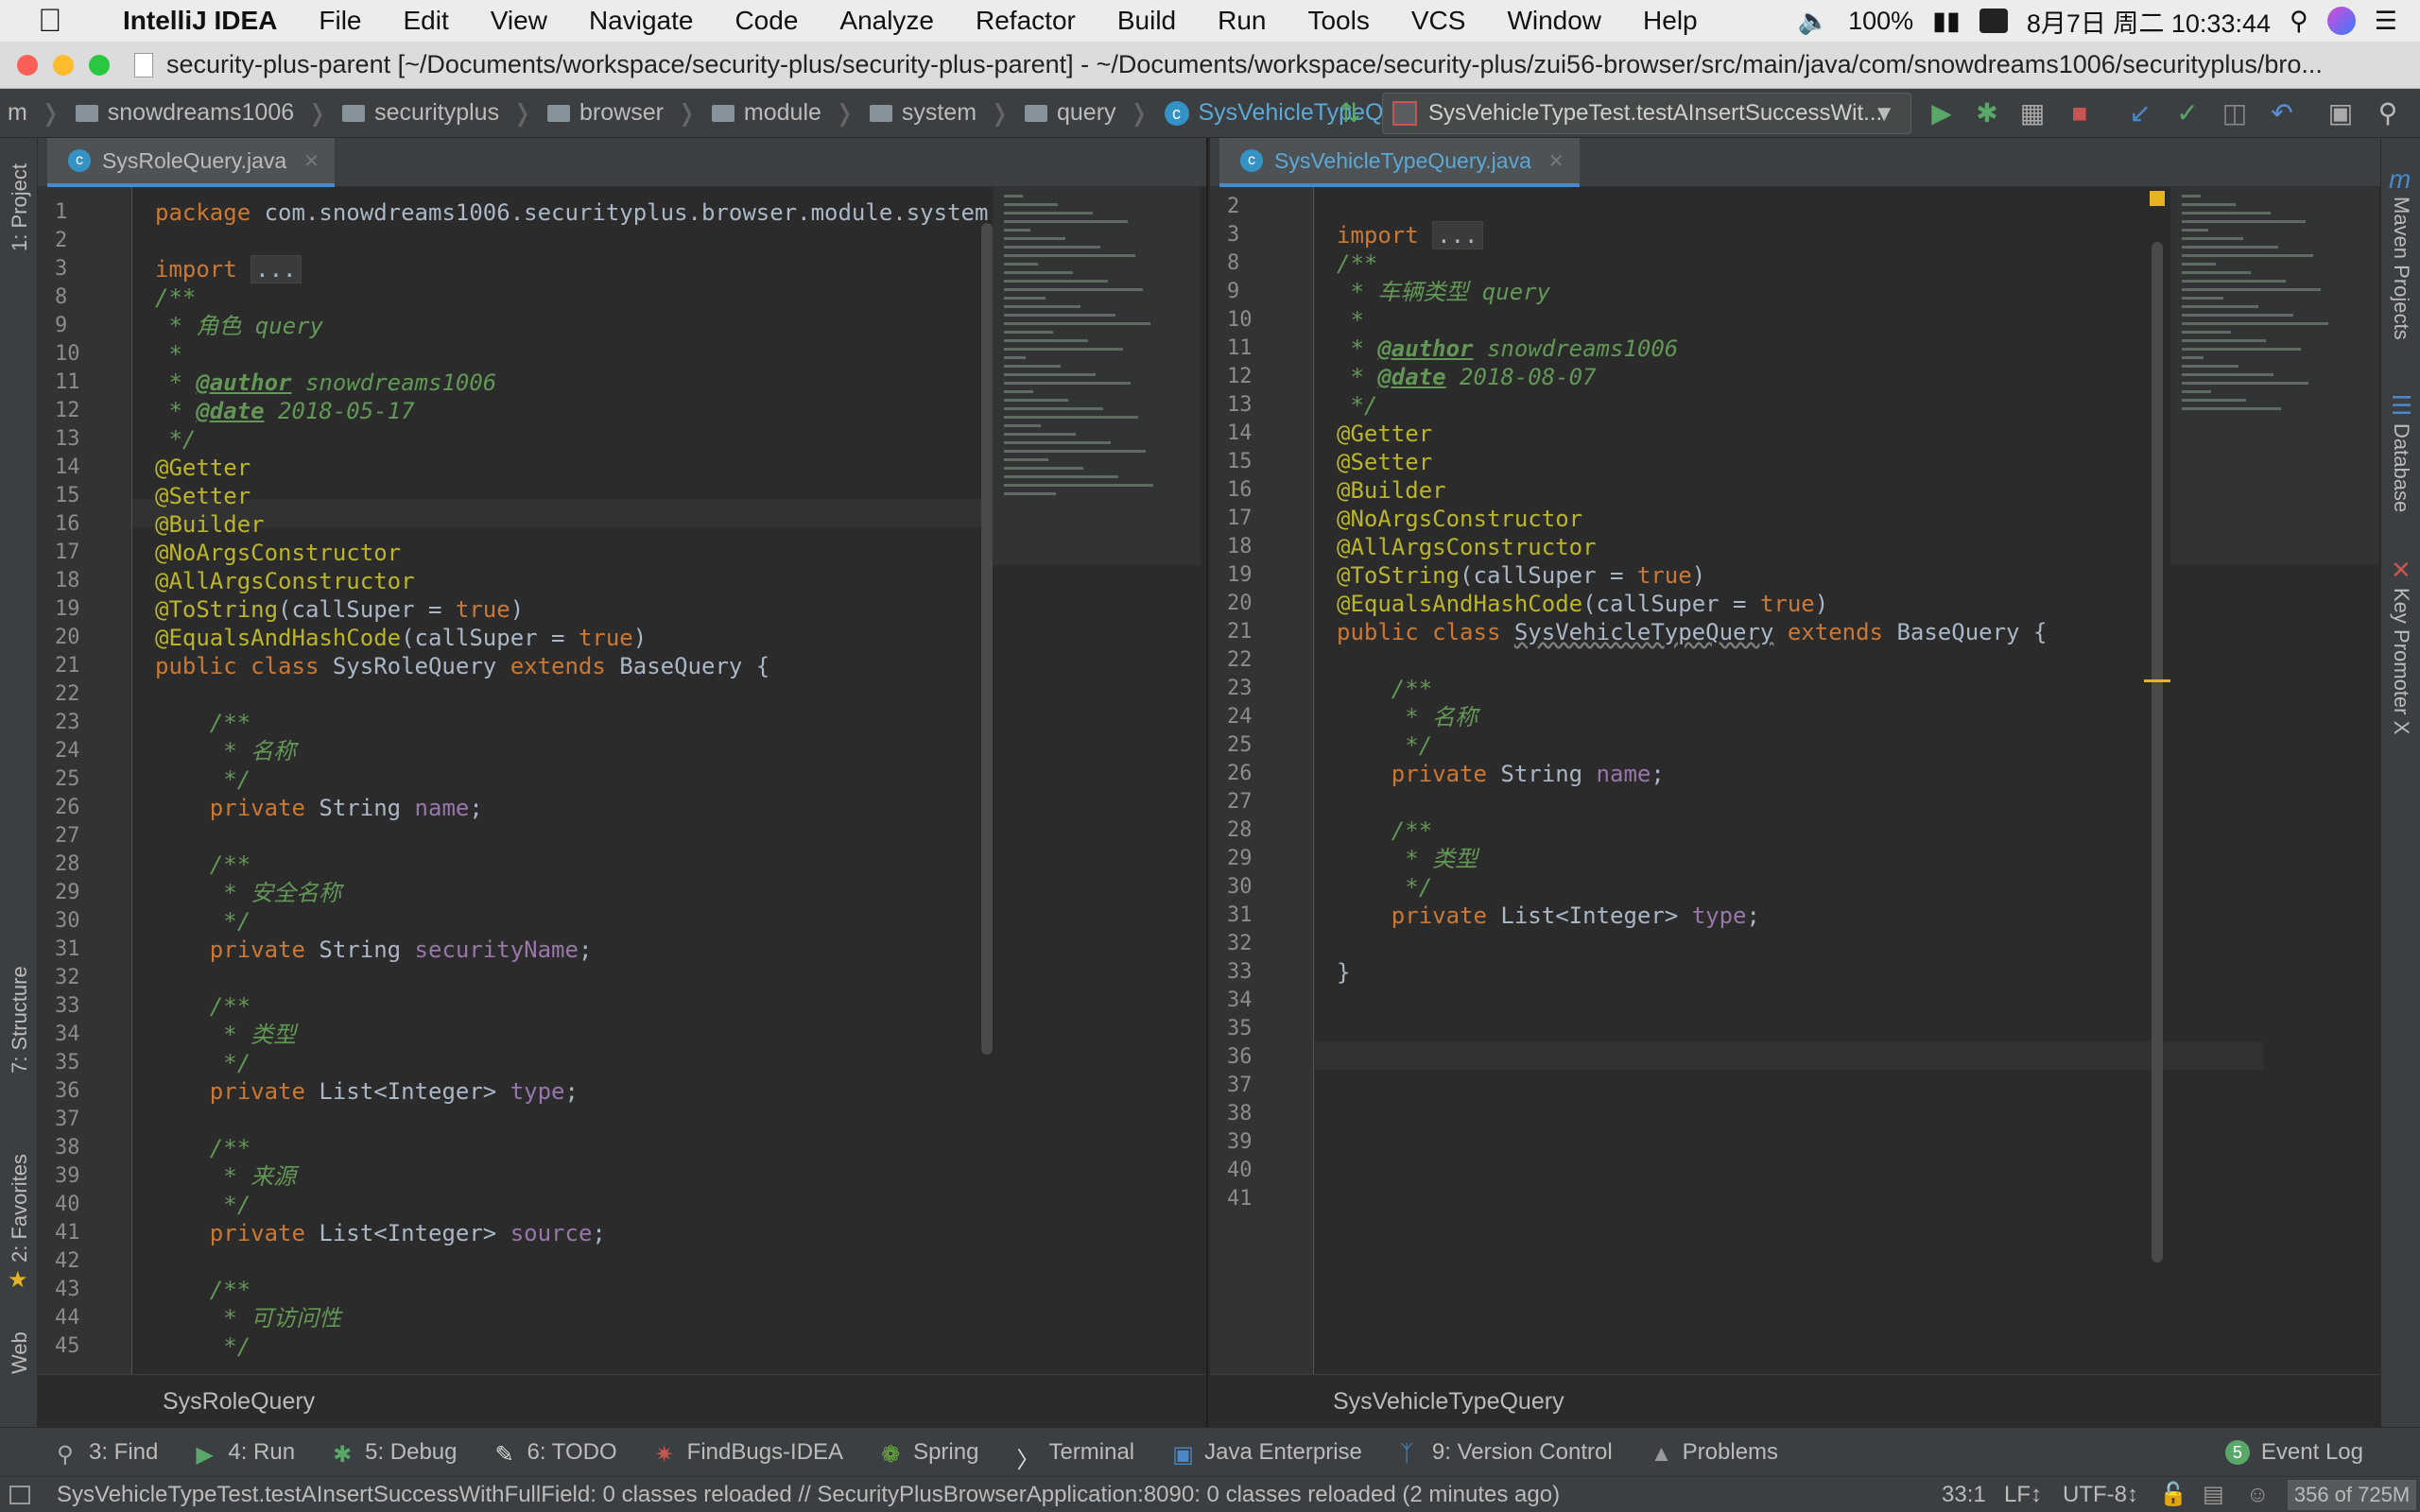  What do you see at coordinates (2157, 752) in the screenshot?
I see `right-scrollbar` at bounding box center [2157, 752].